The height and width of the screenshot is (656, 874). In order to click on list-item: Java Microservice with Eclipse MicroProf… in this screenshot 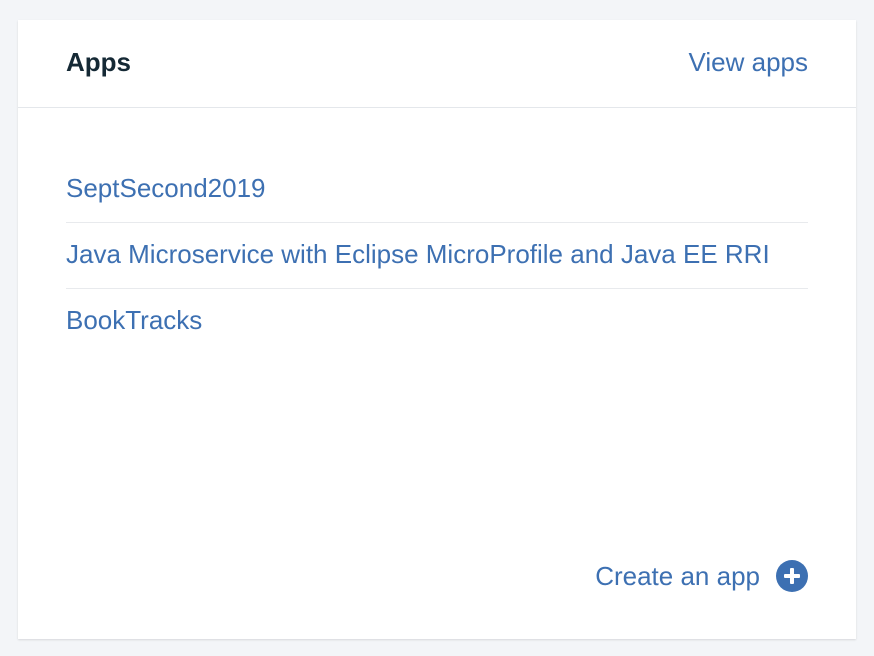, I will do `click(437, 256)`.